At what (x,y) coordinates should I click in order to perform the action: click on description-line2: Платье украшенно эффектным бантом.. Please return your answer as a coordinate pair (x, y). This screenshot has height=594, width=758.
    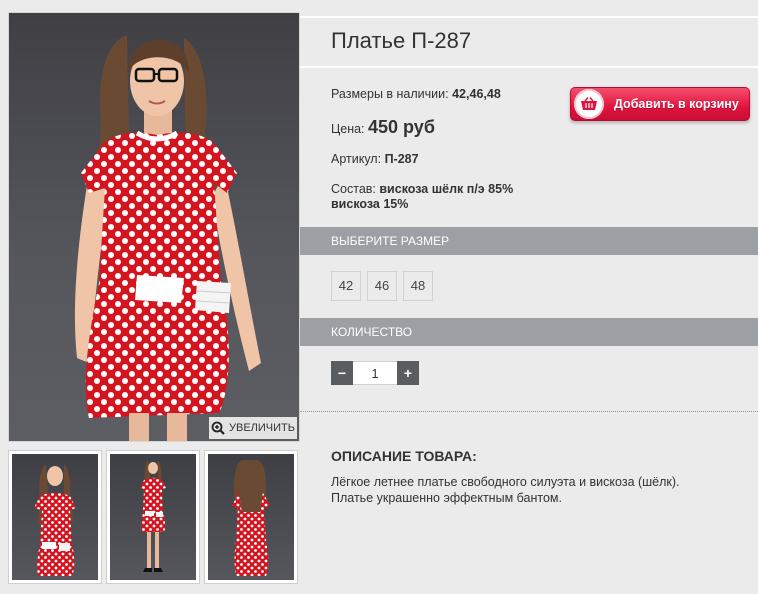
    Looking at the image, I should click on (446, 498).